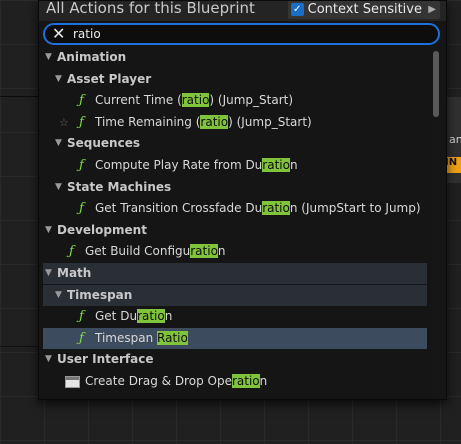 The height and width of the screenshot is (444, 461). What do you see at coordinates (235, 316) in the screenshot?
I see `action-item: ƒ Get Duration` at bounding box center [235, 316].